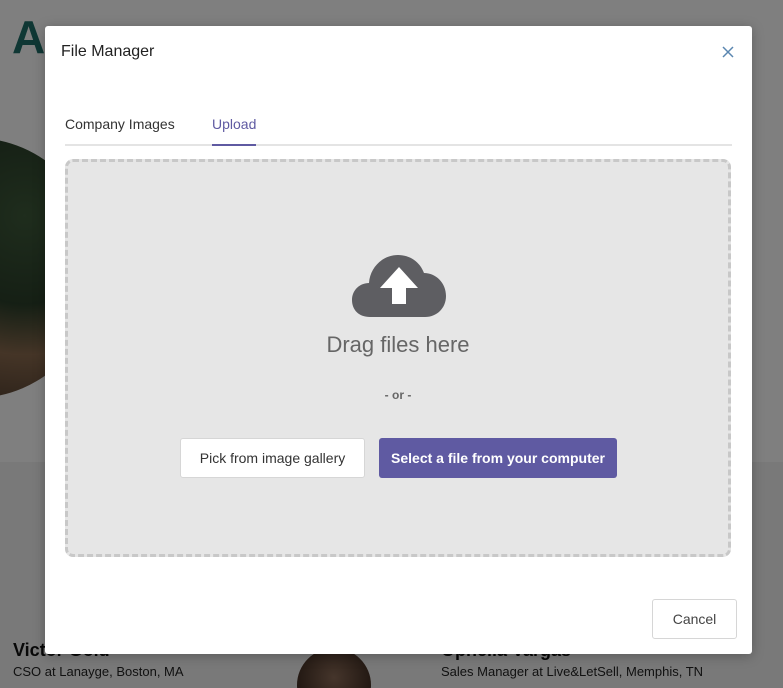  Describe the element at coordinates (498, 458) in the screenshot. I see `select-file-button: Select a file from your computer` at that location.